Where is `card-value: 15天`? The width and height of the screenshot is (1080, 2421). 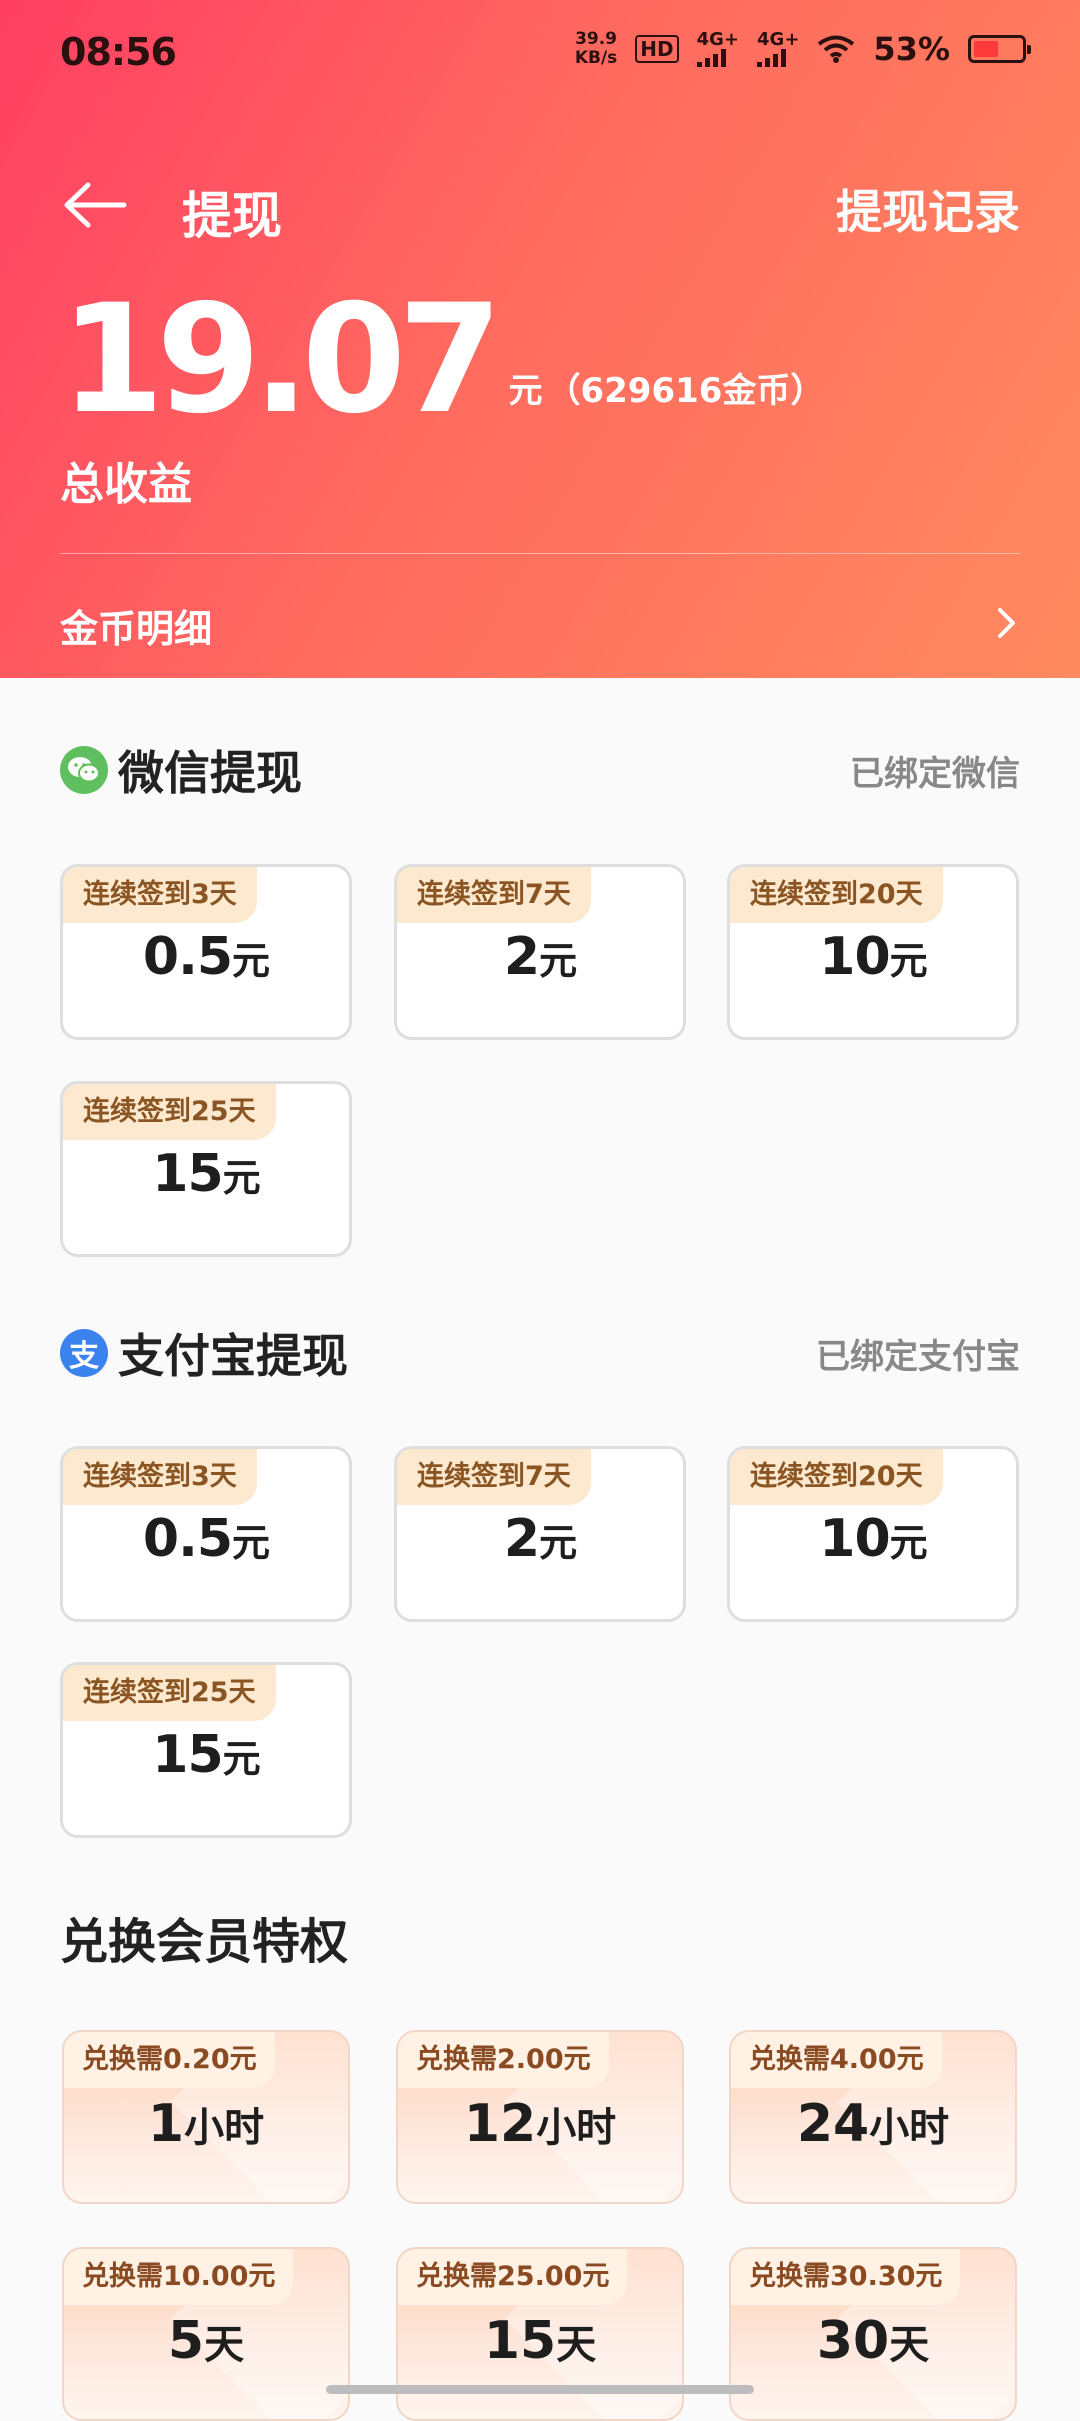
card-value: 15天 is located at coordinates (540, 2341).